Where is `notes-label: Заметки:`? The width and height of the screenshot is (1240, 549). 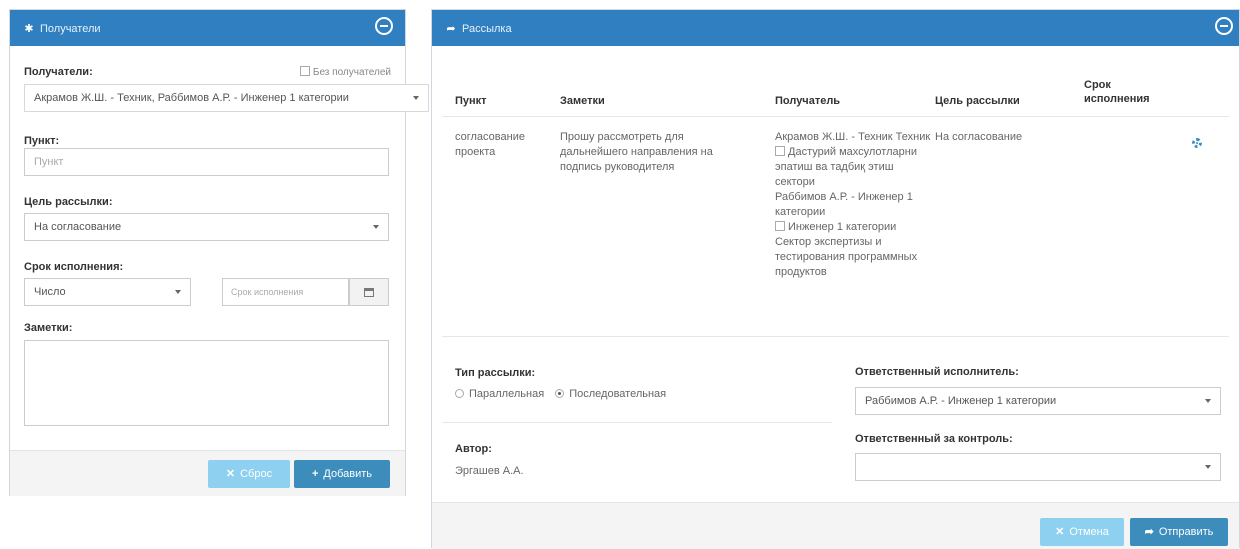
notes-label: Заметки: is located at coordinates (48, 328).